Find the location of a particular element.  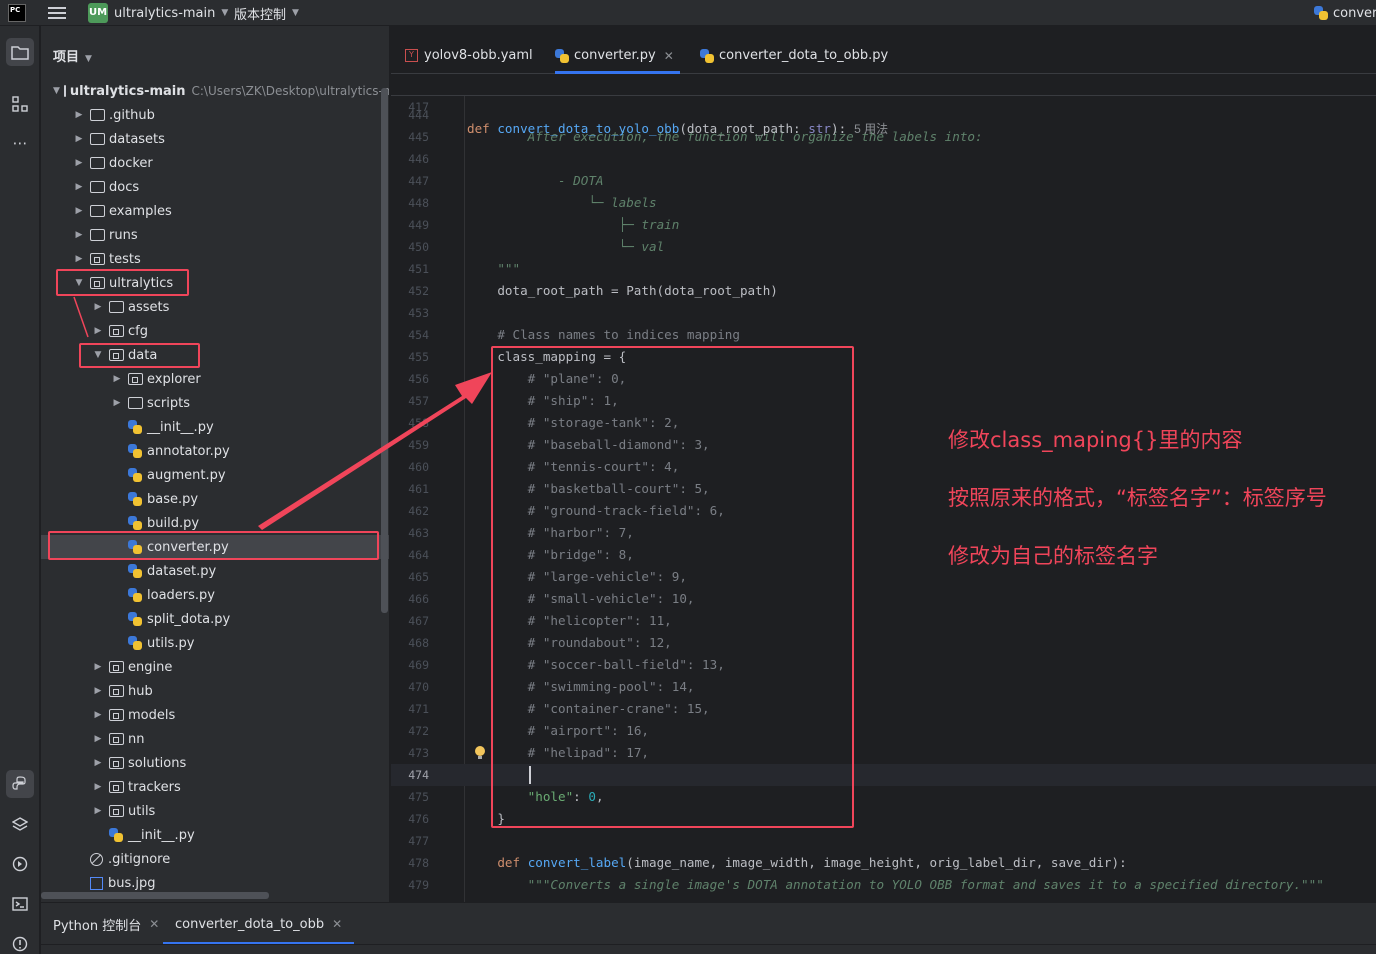

code-text: """ is located at coordinates (509, 268).